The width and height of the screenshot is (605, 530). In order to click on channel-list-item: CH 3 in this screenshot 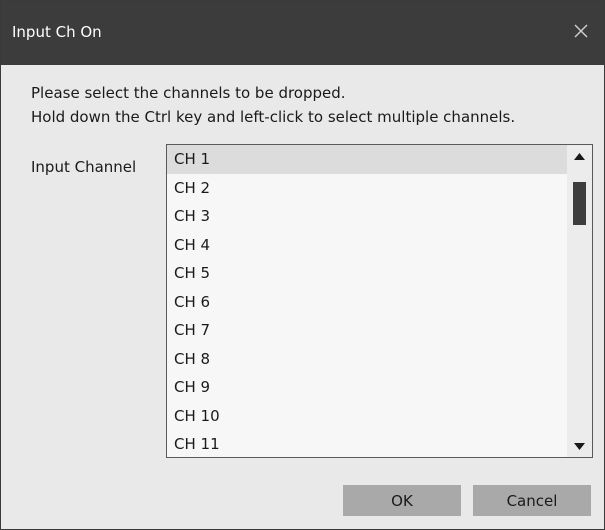, I will do `click(367, 216)`.